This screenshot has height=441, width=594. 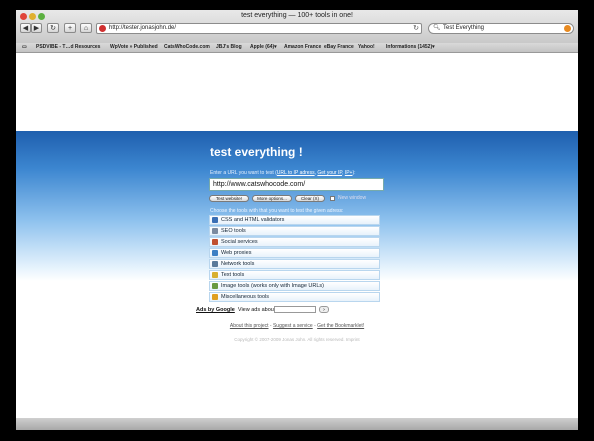 What do you see at coordinates (329, 173) in the screenshot?
I see `get-your-ip-link: Get your IP` at bounding box center [329, 173].